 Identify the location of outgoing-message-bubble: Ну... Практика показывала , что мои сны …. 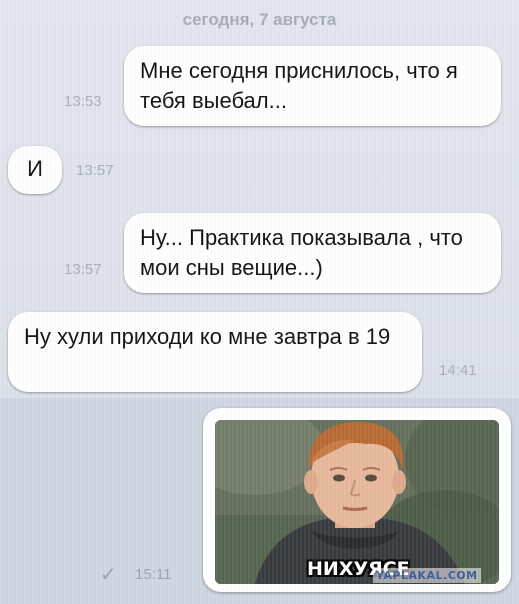
(312, 253).